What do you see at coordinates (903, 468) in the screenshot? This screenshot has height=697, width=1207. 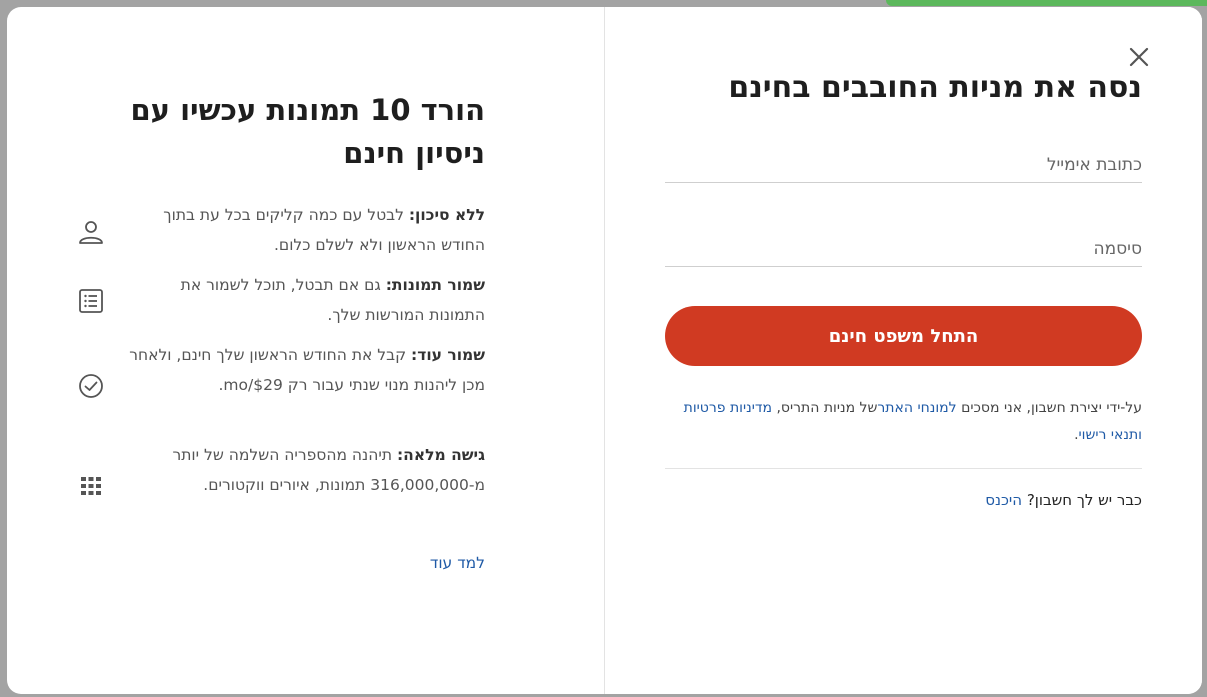 I see `form-divider` at bounding box center [903, 468].